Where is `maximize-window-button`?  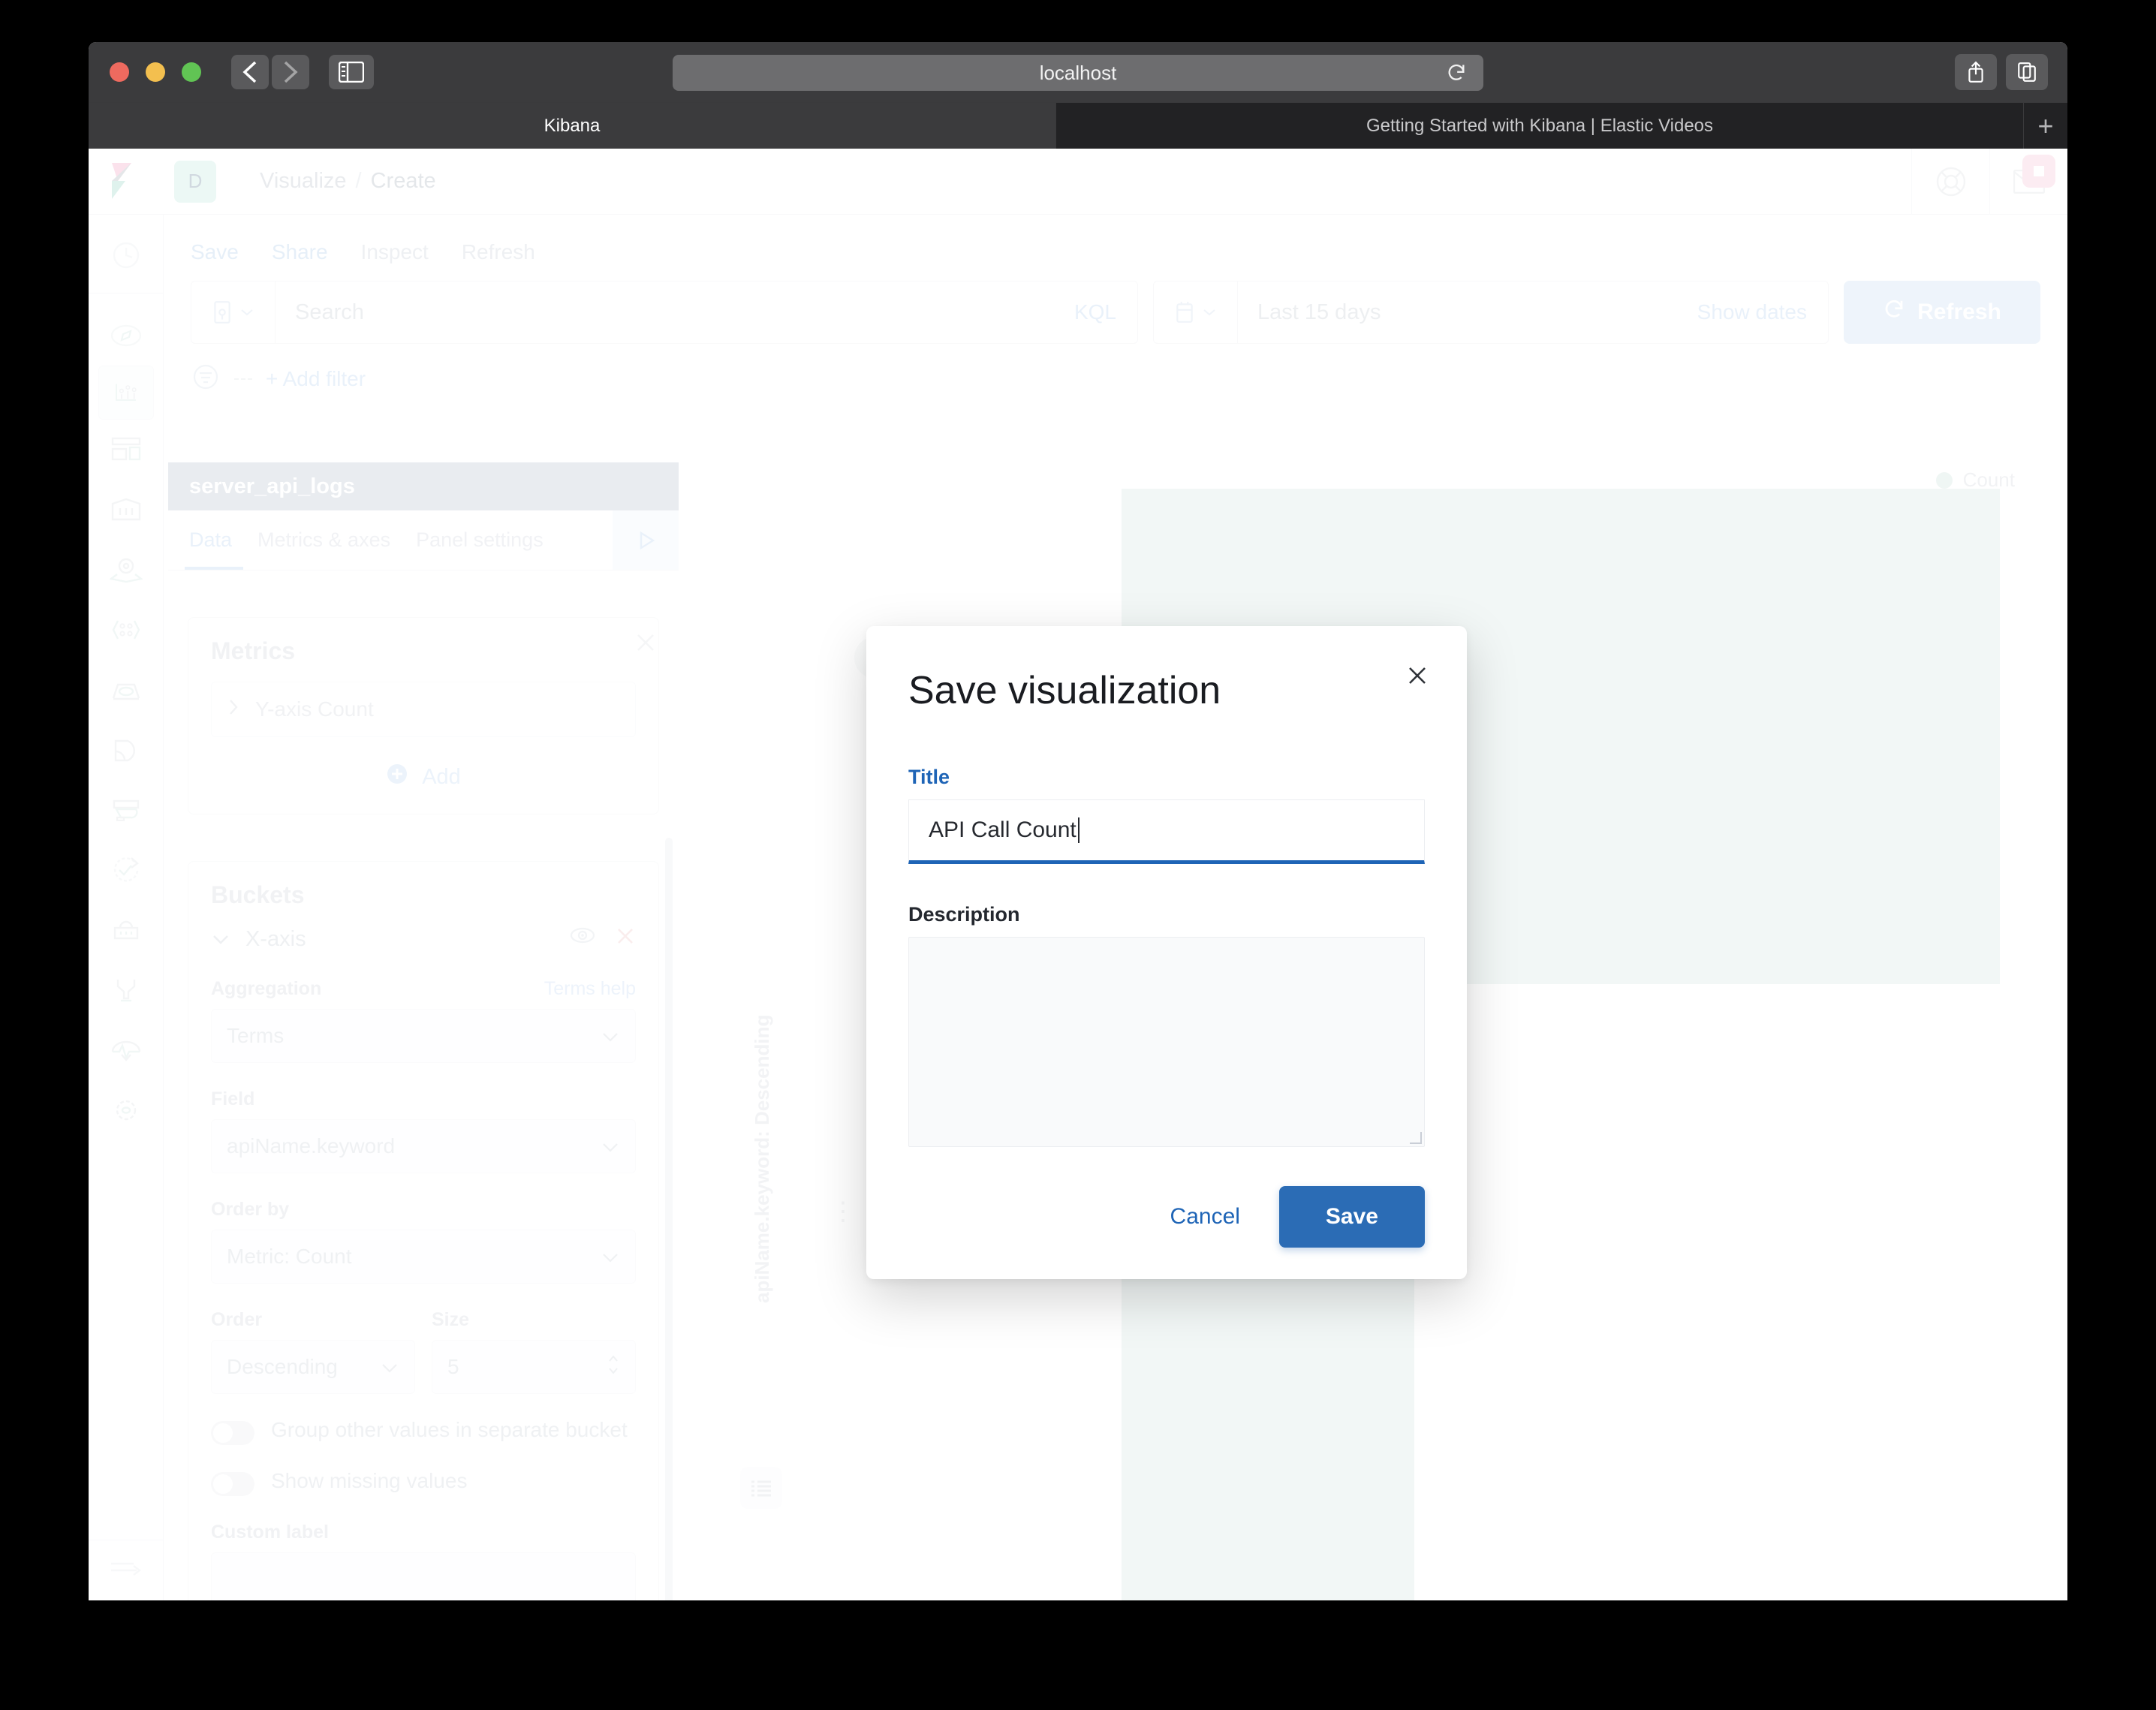
maximize-window-button is located at coordinates (191, 72).